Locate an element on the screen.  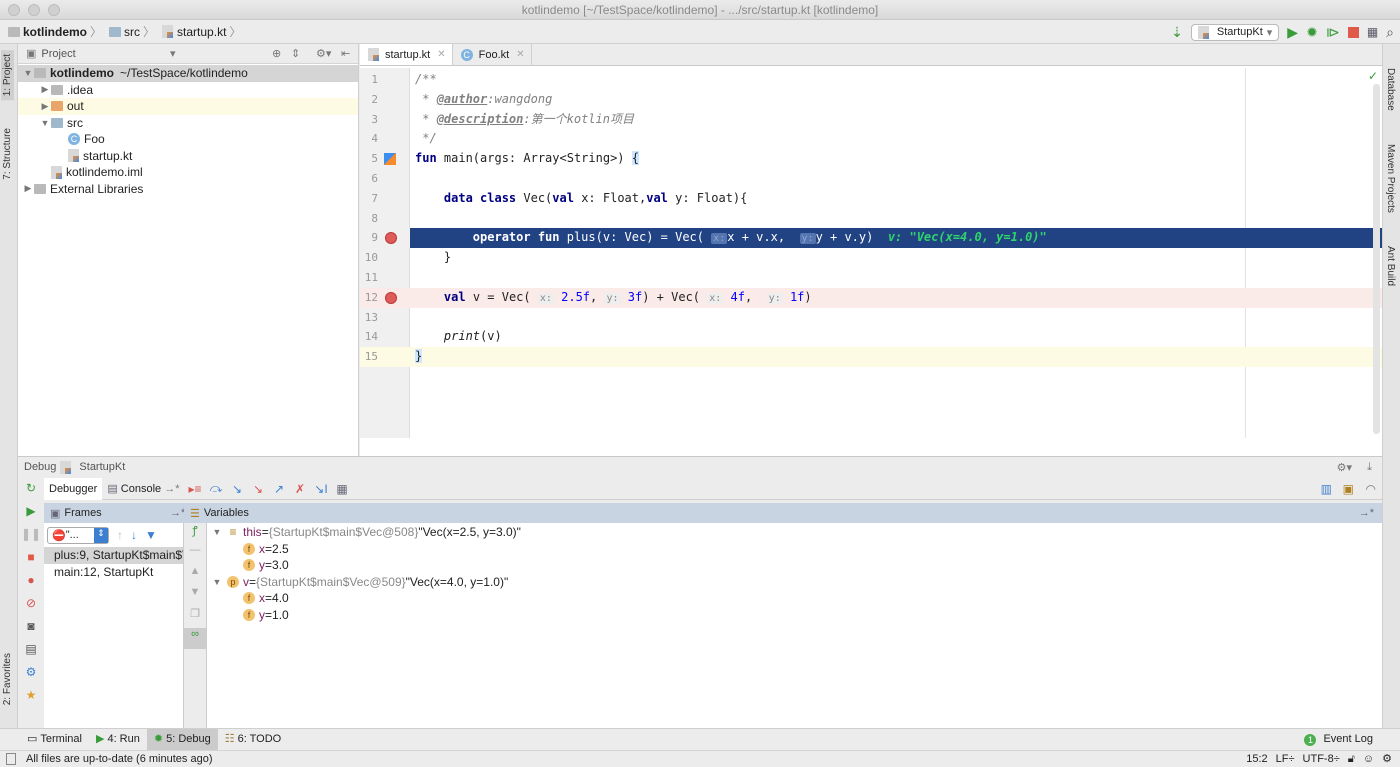
code-line: 4 */ is located at coordinates (871, 139).